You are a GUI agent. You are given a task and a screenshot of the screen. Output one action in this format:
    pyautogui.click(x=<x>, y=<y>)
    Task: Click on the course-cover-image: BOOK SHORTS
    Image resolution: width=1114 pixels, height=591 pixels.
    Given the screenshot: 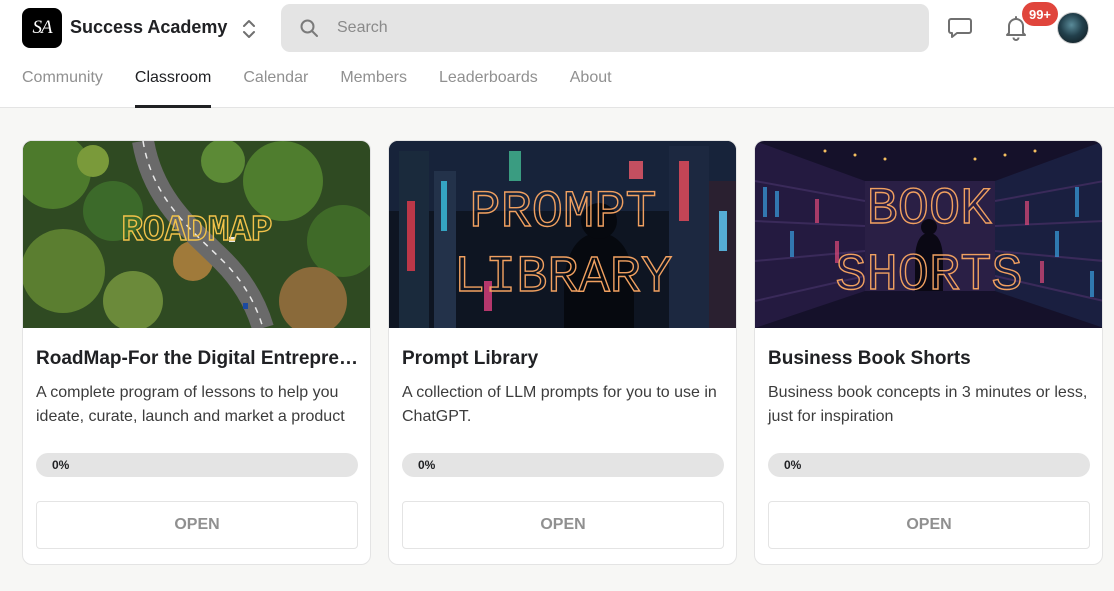 What is the action you would take?
    pyautogui.click(x=928, y=234)
    